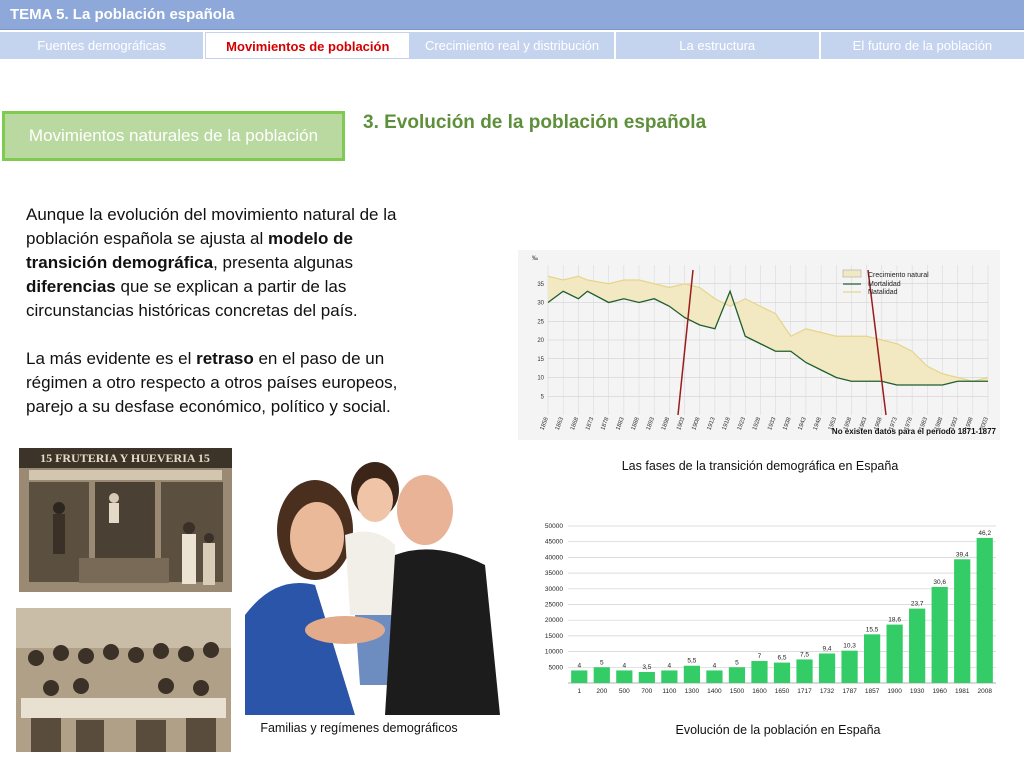  Describe the element at coordinates (540, 341) in the screenshot. I see `y-tick-label: 20` at that location.